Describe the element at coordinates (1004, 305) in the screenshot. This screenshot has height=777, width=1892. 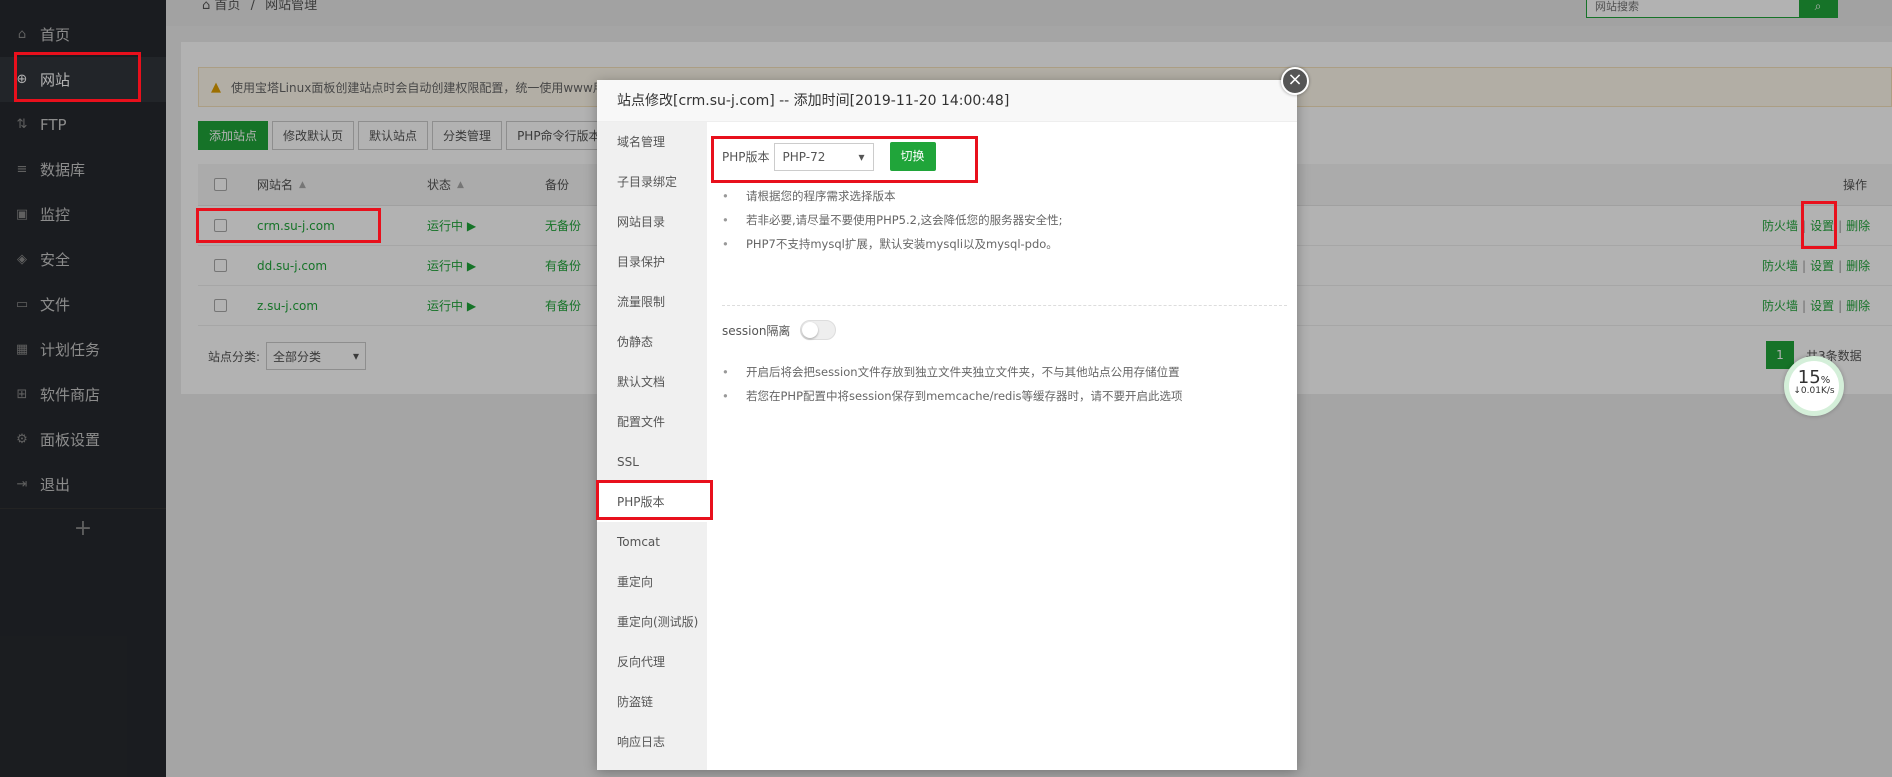
I see `divider` at that location.